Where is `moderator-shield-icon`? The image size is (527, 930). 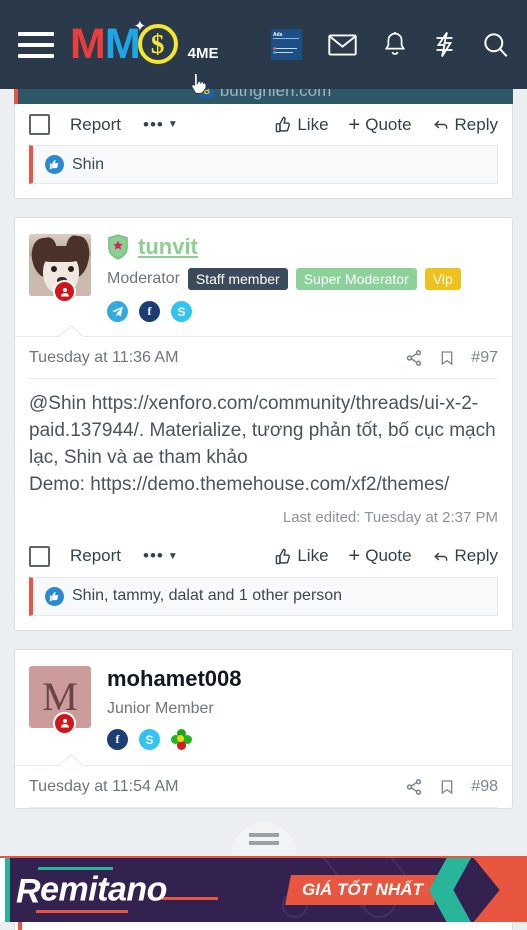
moderator-shield-icon is located at coordinates (118, 247).